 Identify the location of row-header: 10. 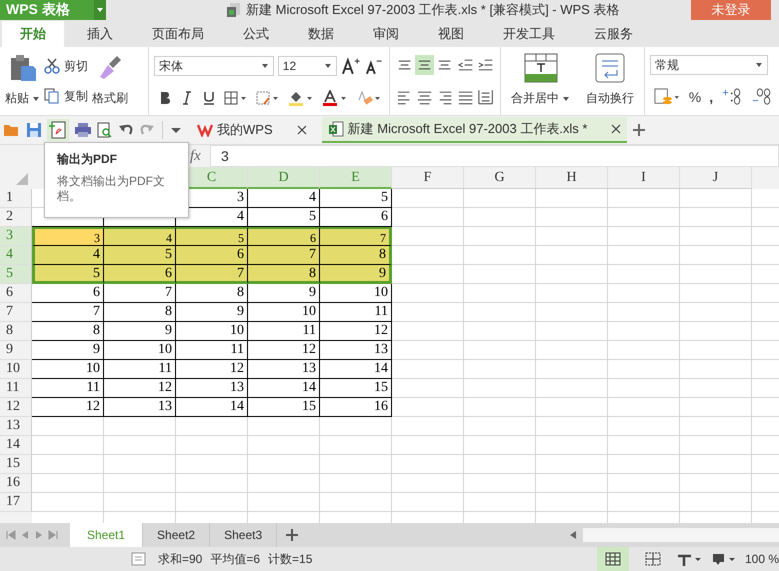
(16, 369).